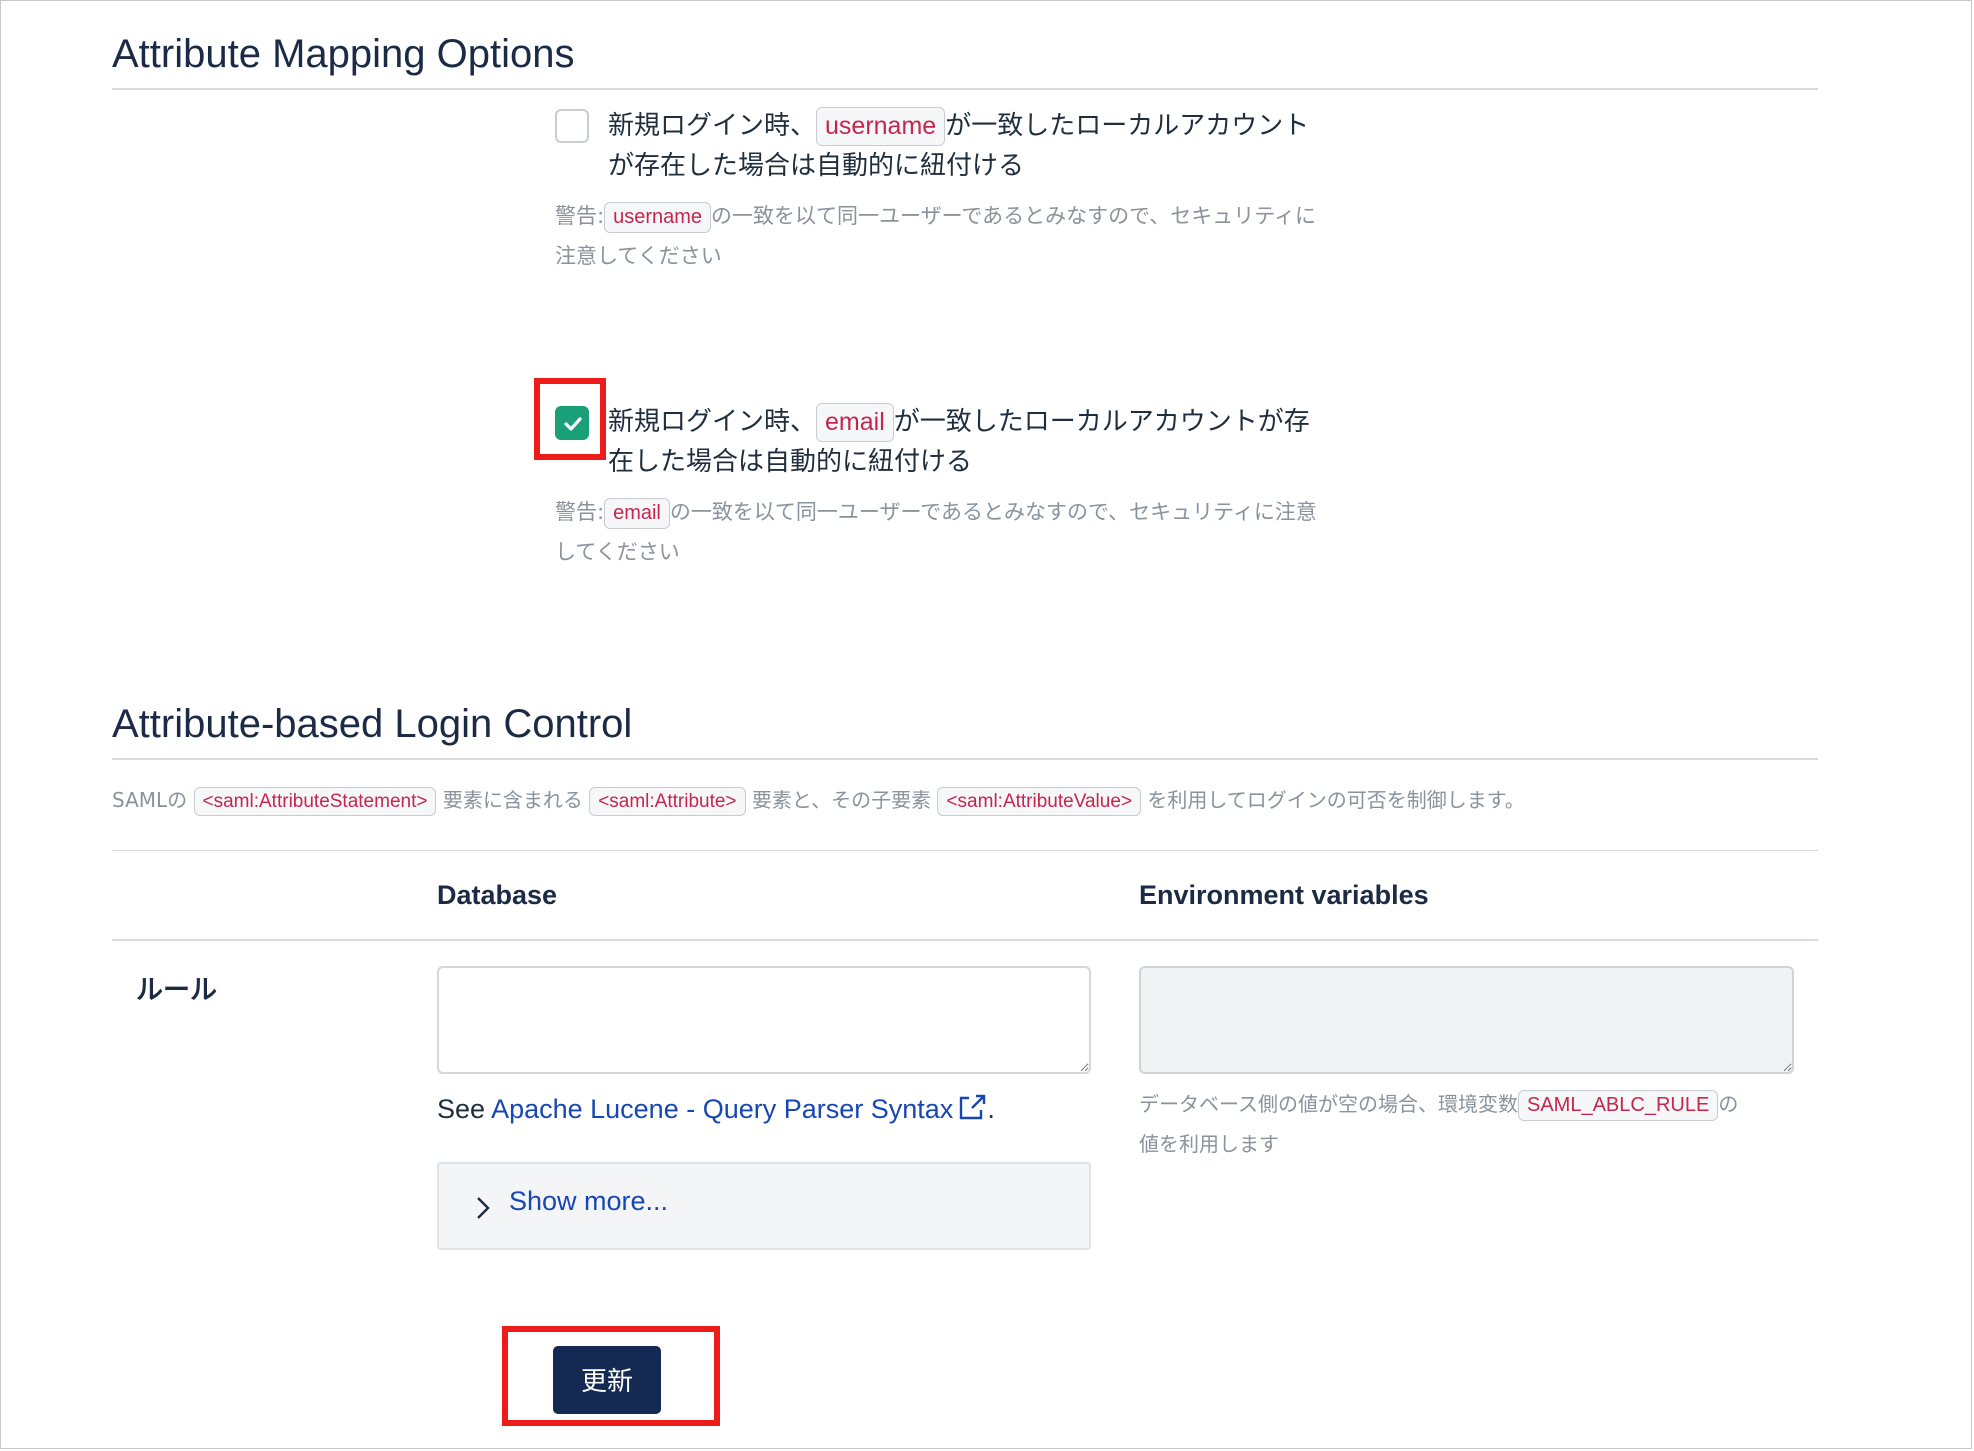  I want to click on warning-code: username, so click(658, 217).